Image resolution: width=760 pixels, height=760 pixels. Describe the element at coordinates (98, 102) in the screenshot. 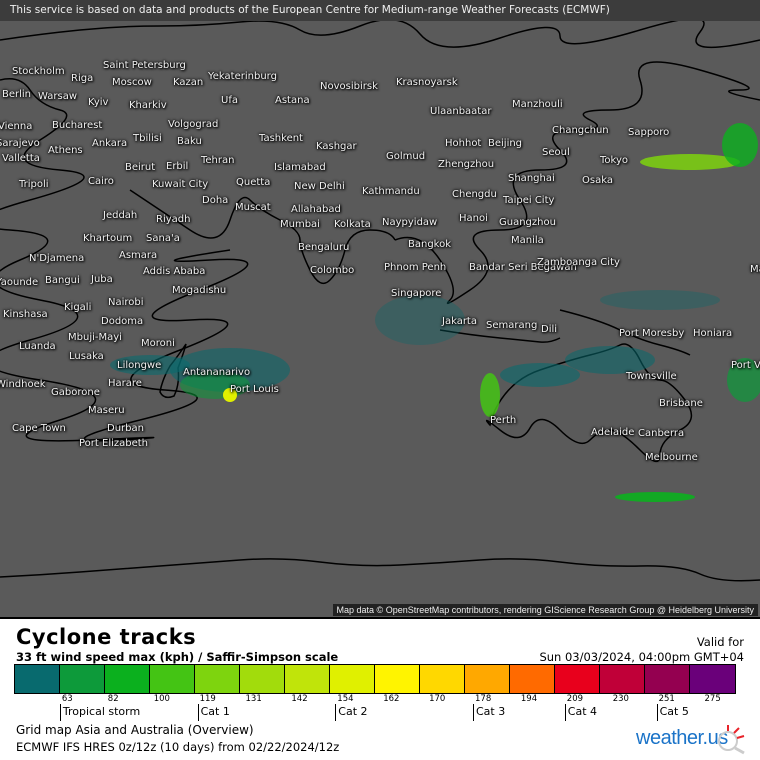

I see `city-label: Kyiv` at that location.